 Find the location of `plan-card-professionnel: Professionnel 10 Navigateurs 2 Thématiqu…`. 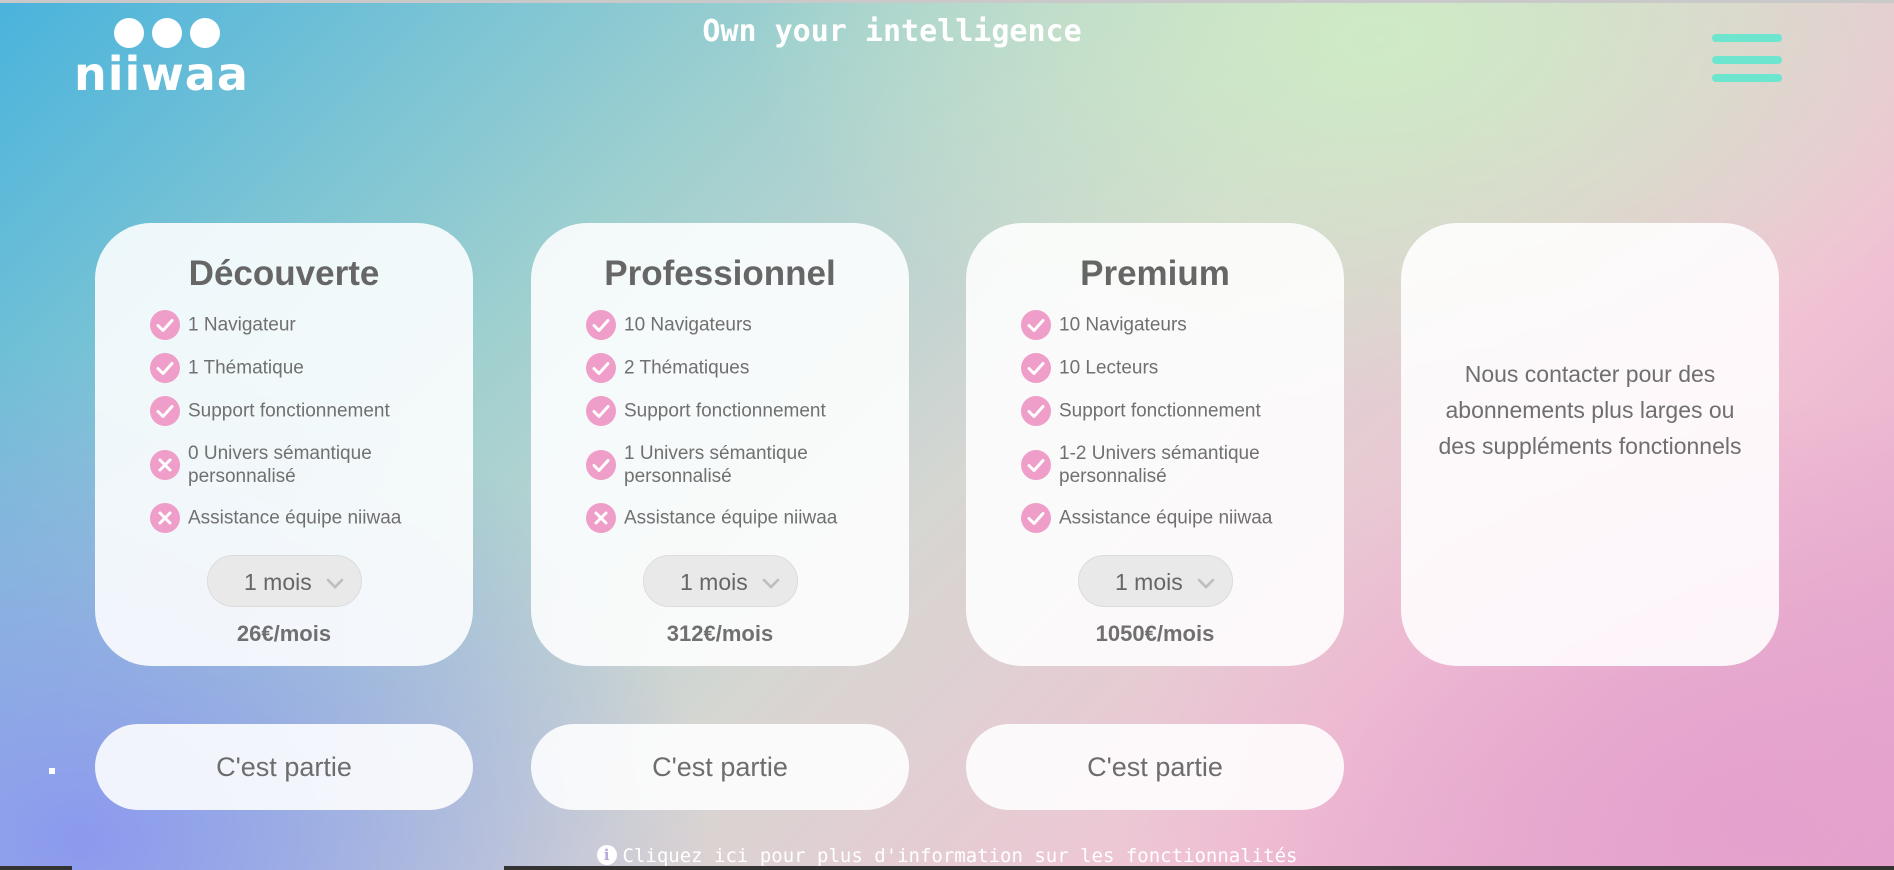

plan-card-professionnel: Professionnel 10 Navigateurs 2 Thématiqu… is located at coordinates (720, 444).